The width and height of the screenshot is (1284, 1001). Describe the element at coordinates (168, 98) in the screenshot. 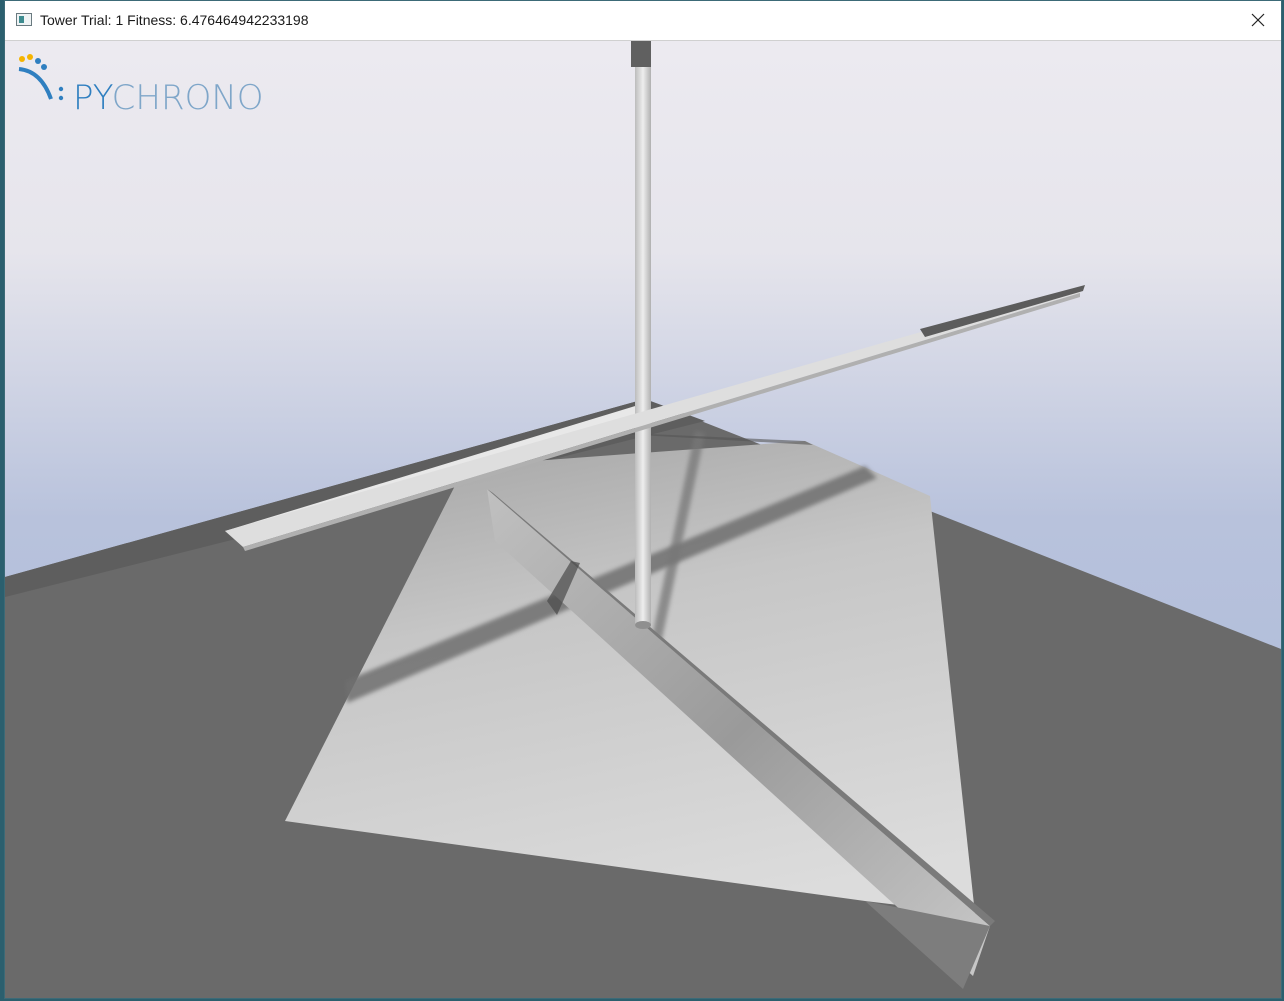

I see `pychrono-logo-text: PYCHRONO` at that location.